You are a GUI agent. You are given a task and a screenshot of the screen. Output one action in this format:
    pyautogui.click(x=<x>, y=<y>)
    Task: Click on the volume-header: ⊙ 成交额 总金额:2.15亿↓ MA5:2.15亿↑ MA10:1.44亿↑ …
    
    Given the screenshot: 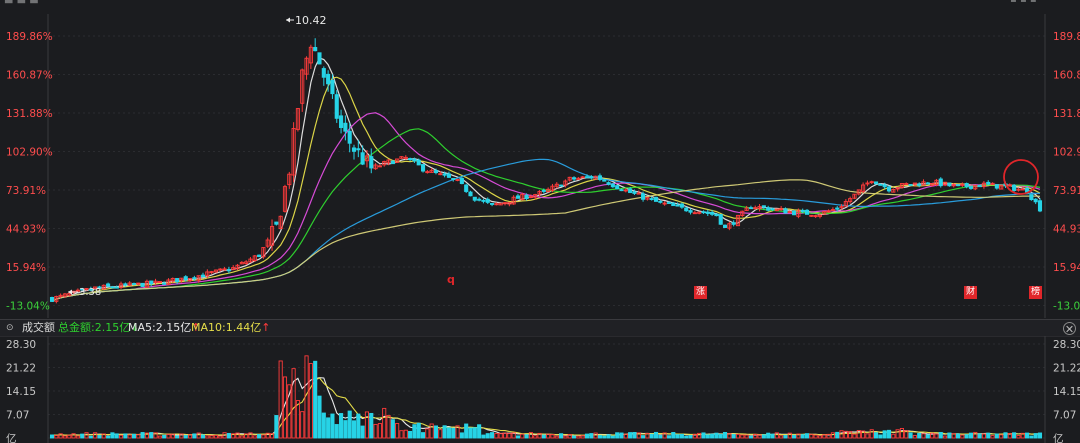 What is the action you would take?
    pyautogui.click(x=540, y=328)
    